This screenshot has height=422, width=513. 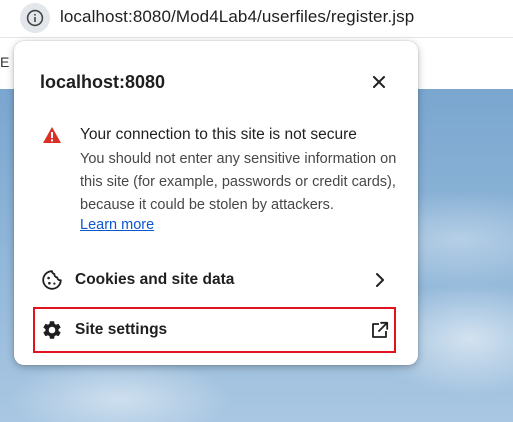 What do you see at coordinates (380, 329) in the screenshot?
I see `open-external-icon` at bounding box center [380, 329].